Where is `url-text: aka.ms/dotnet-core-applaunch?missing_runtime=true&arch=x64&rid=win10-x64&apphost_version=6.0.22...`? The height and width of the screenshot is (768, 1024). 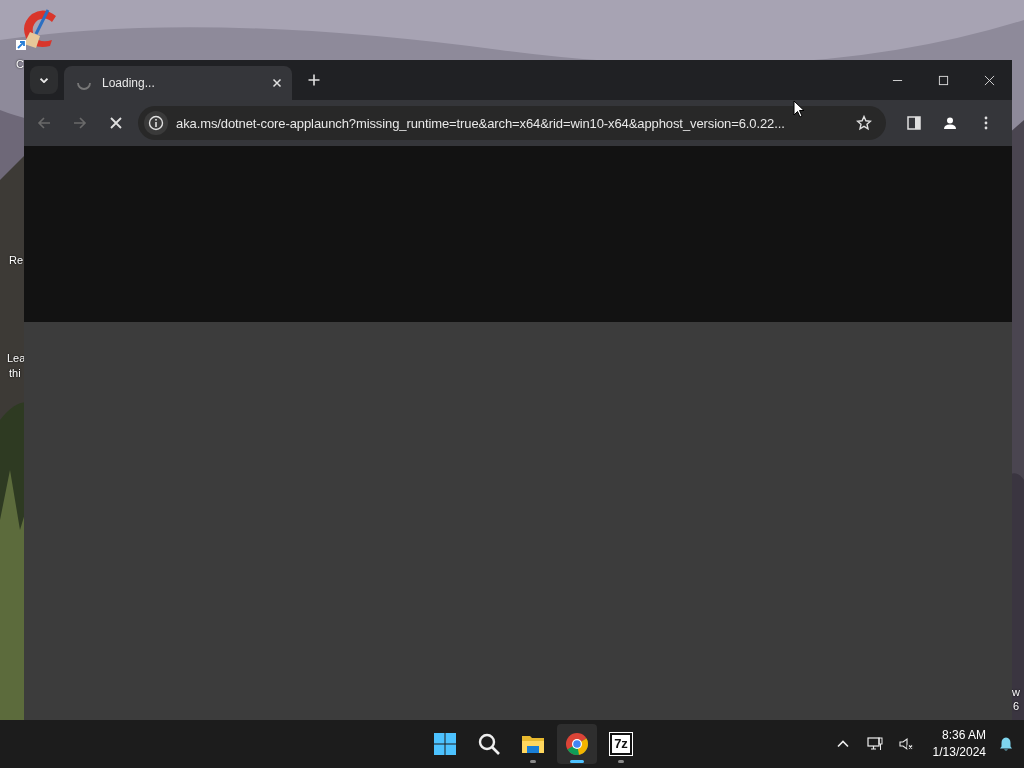 url-text: aka.ms/dotnet-core-applaunch?missing_runtime=true&arch=x64&rid=win10-x64&apphost_version=6.0.22... is located at coordinates (481, 123).